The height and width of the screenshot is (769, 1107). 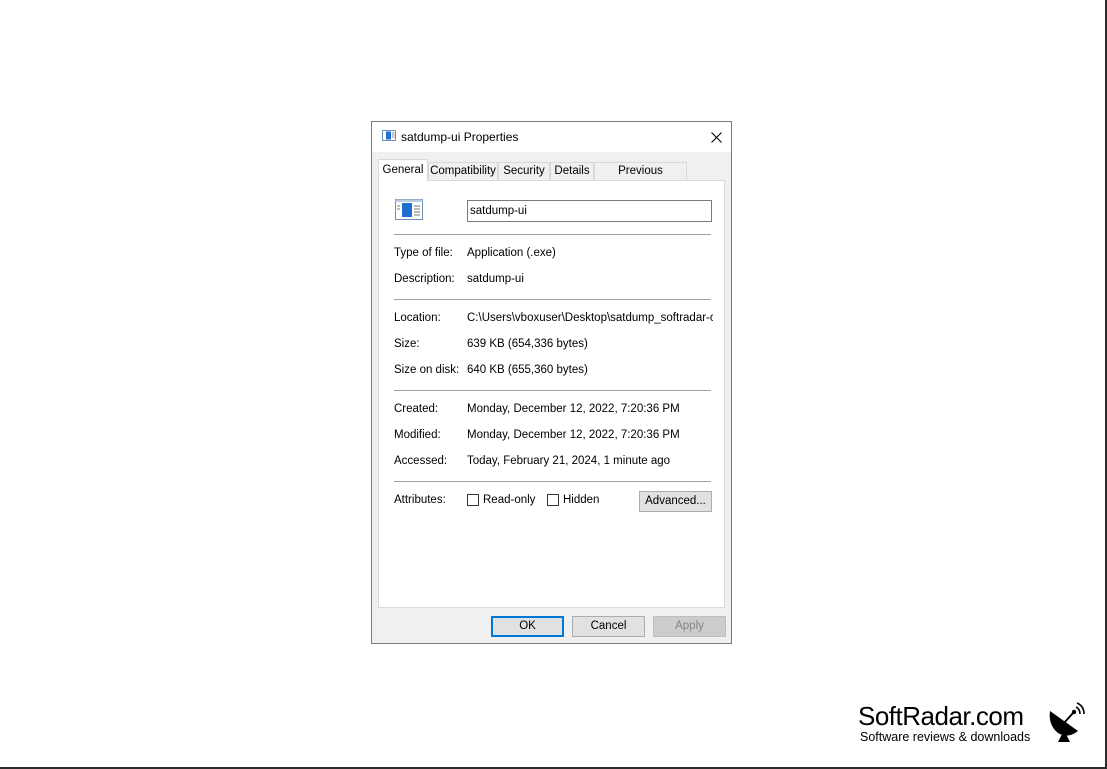 What do you see at coordinates (640, 178) in the screenshot?
I see `tab-previous-versions: Previous Versions` at bounding box center [640, 178].